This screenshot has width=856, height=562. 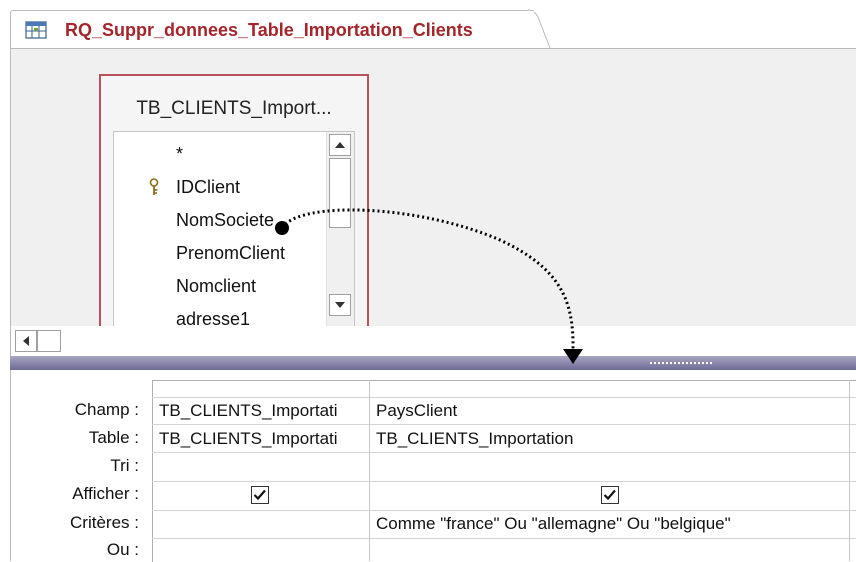 What do you see at coordinates (216, 286) in the screenshot?
I see `field-nomclient: Nomclient` at bounding box center [216, 286].